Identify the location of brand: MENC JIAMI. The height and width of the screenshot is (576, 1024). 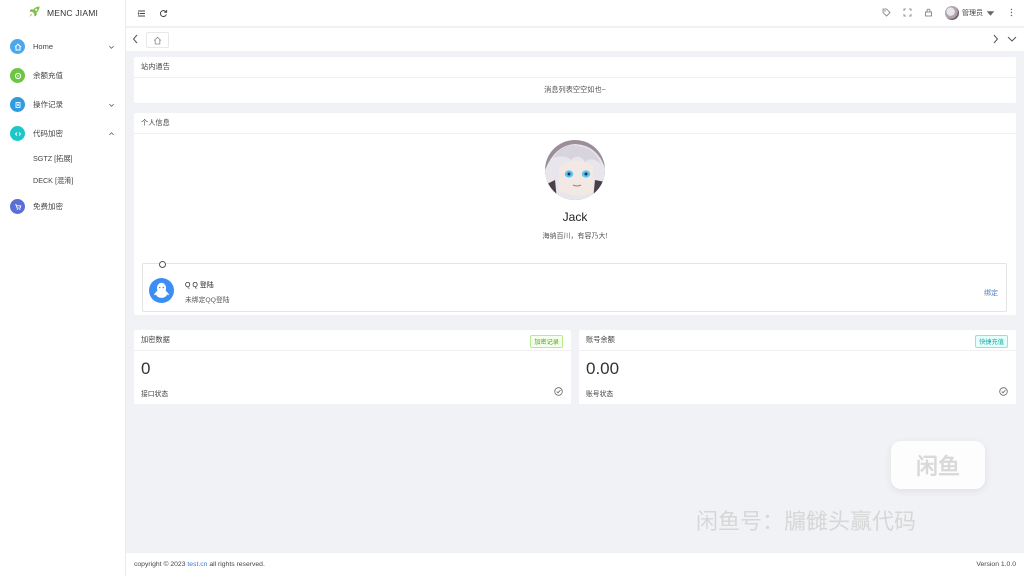
(62, 13).